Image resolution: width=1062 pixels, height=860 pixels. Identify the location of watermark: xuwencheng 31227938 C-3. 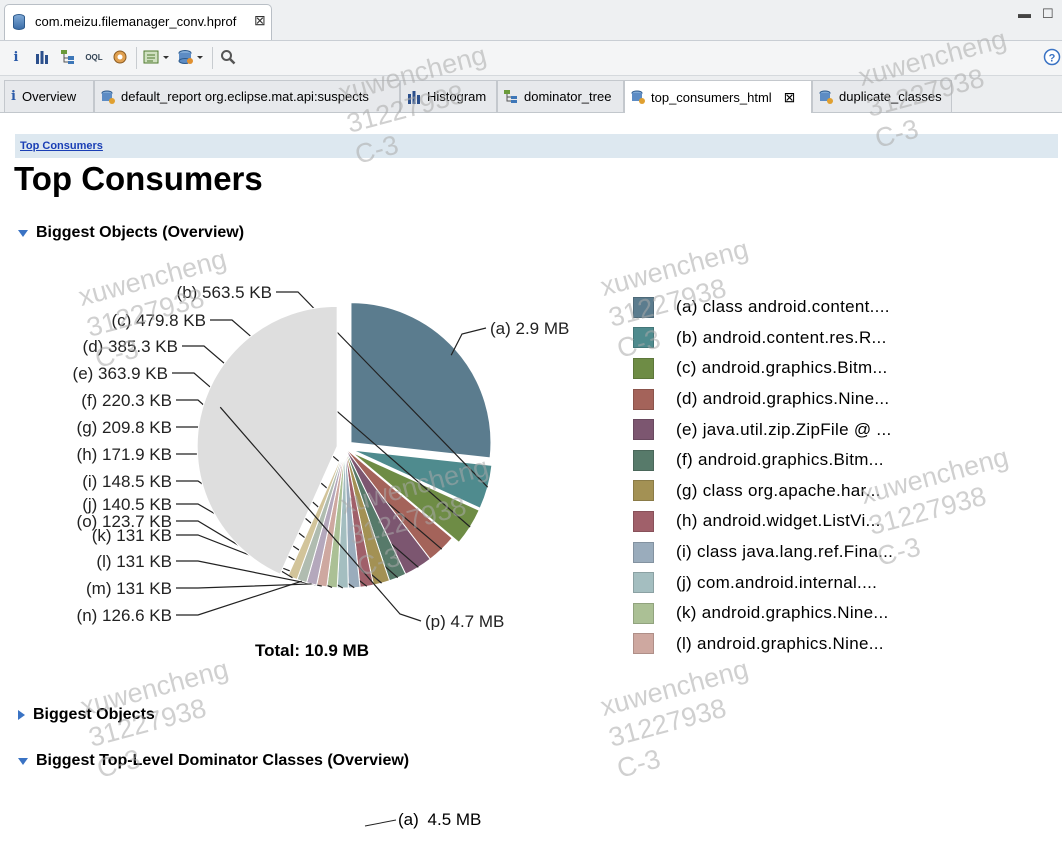
(674, 718).